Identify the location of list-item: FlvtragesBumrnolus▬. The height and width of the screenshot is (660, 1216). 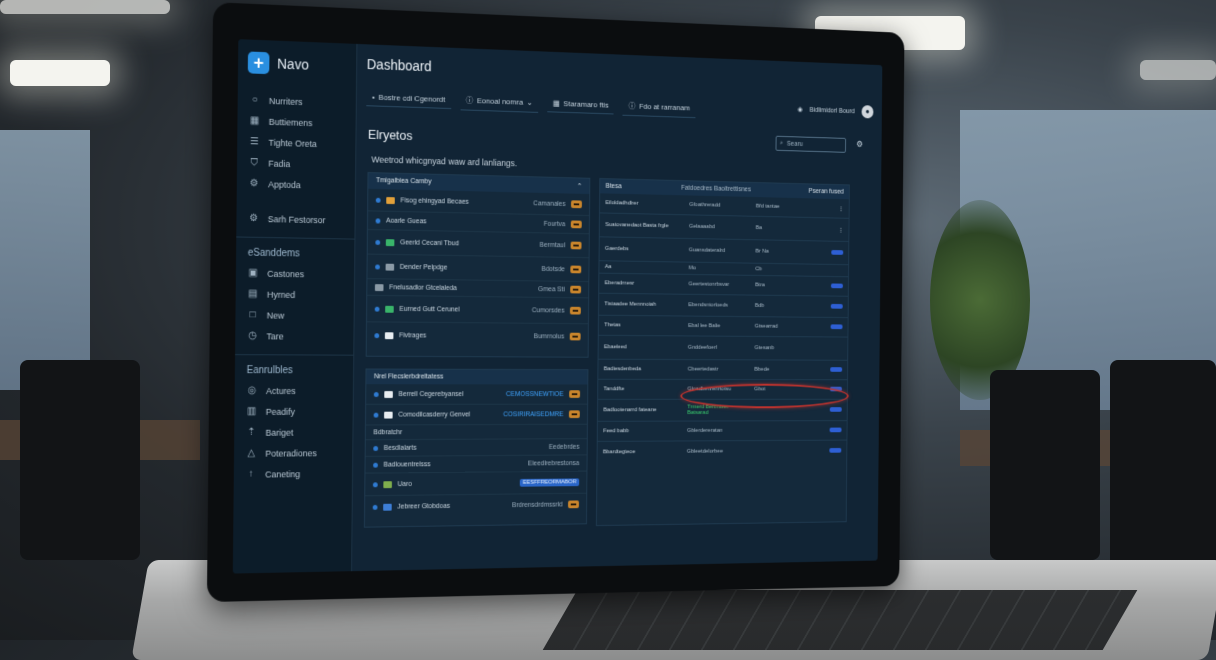
(477, 335).